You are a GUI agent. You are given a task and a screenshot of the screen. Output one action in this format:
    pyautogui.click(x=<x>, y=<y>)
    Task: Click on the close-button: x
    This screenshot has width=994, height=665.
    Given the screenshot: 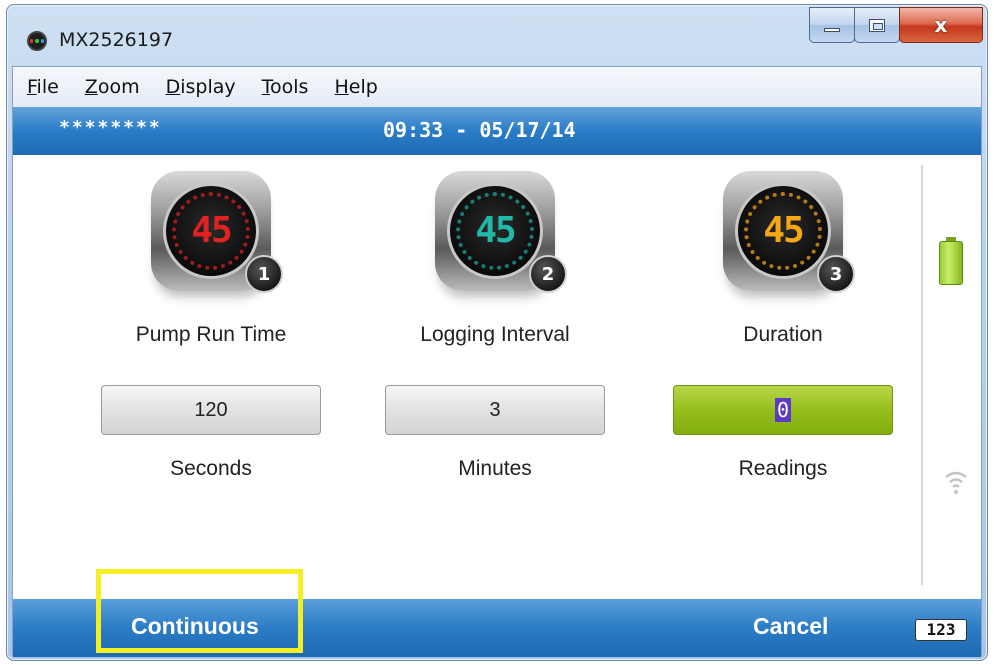 What is the action you would take?
    pyautogui.click(x=941, y=25)
    